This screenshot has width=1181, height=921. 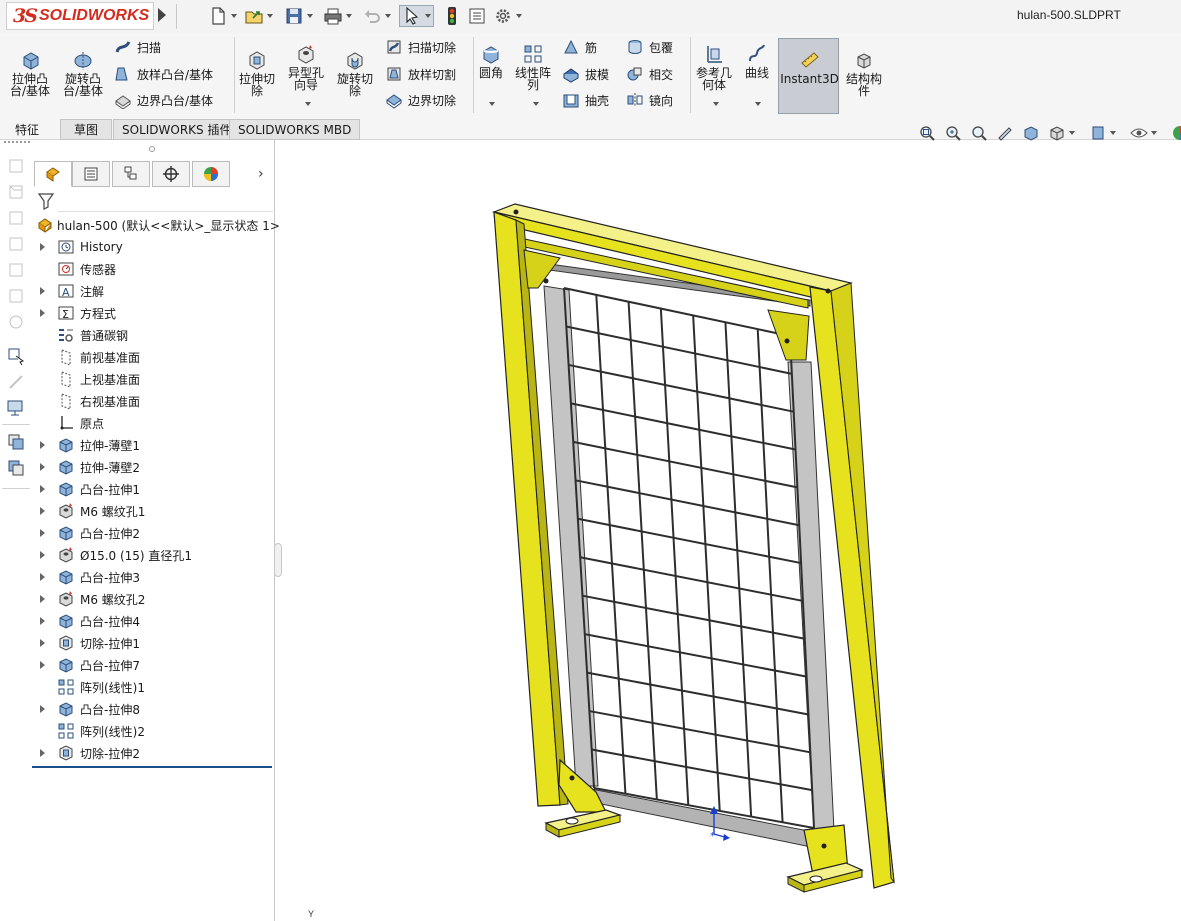 I want to click on linear-pattern-button: 线性阵 列, so click(x=533, y=67).